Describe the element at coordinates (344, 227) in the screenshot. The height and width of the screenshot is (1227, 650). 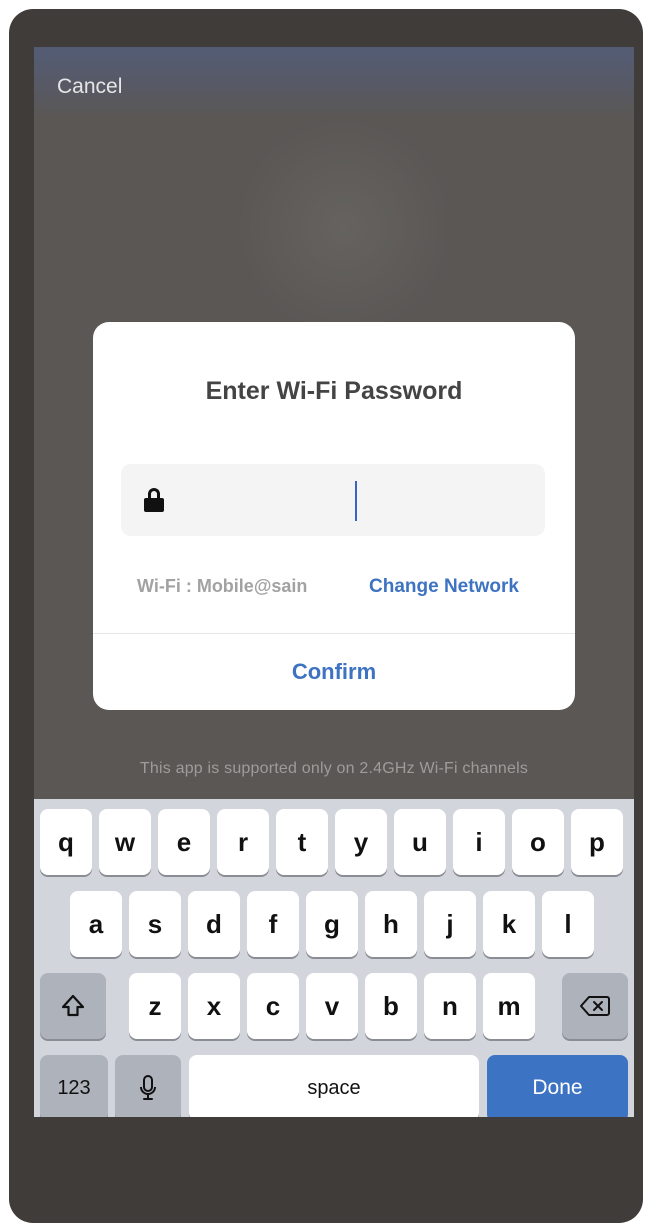
I see `background-device-image` at that location.